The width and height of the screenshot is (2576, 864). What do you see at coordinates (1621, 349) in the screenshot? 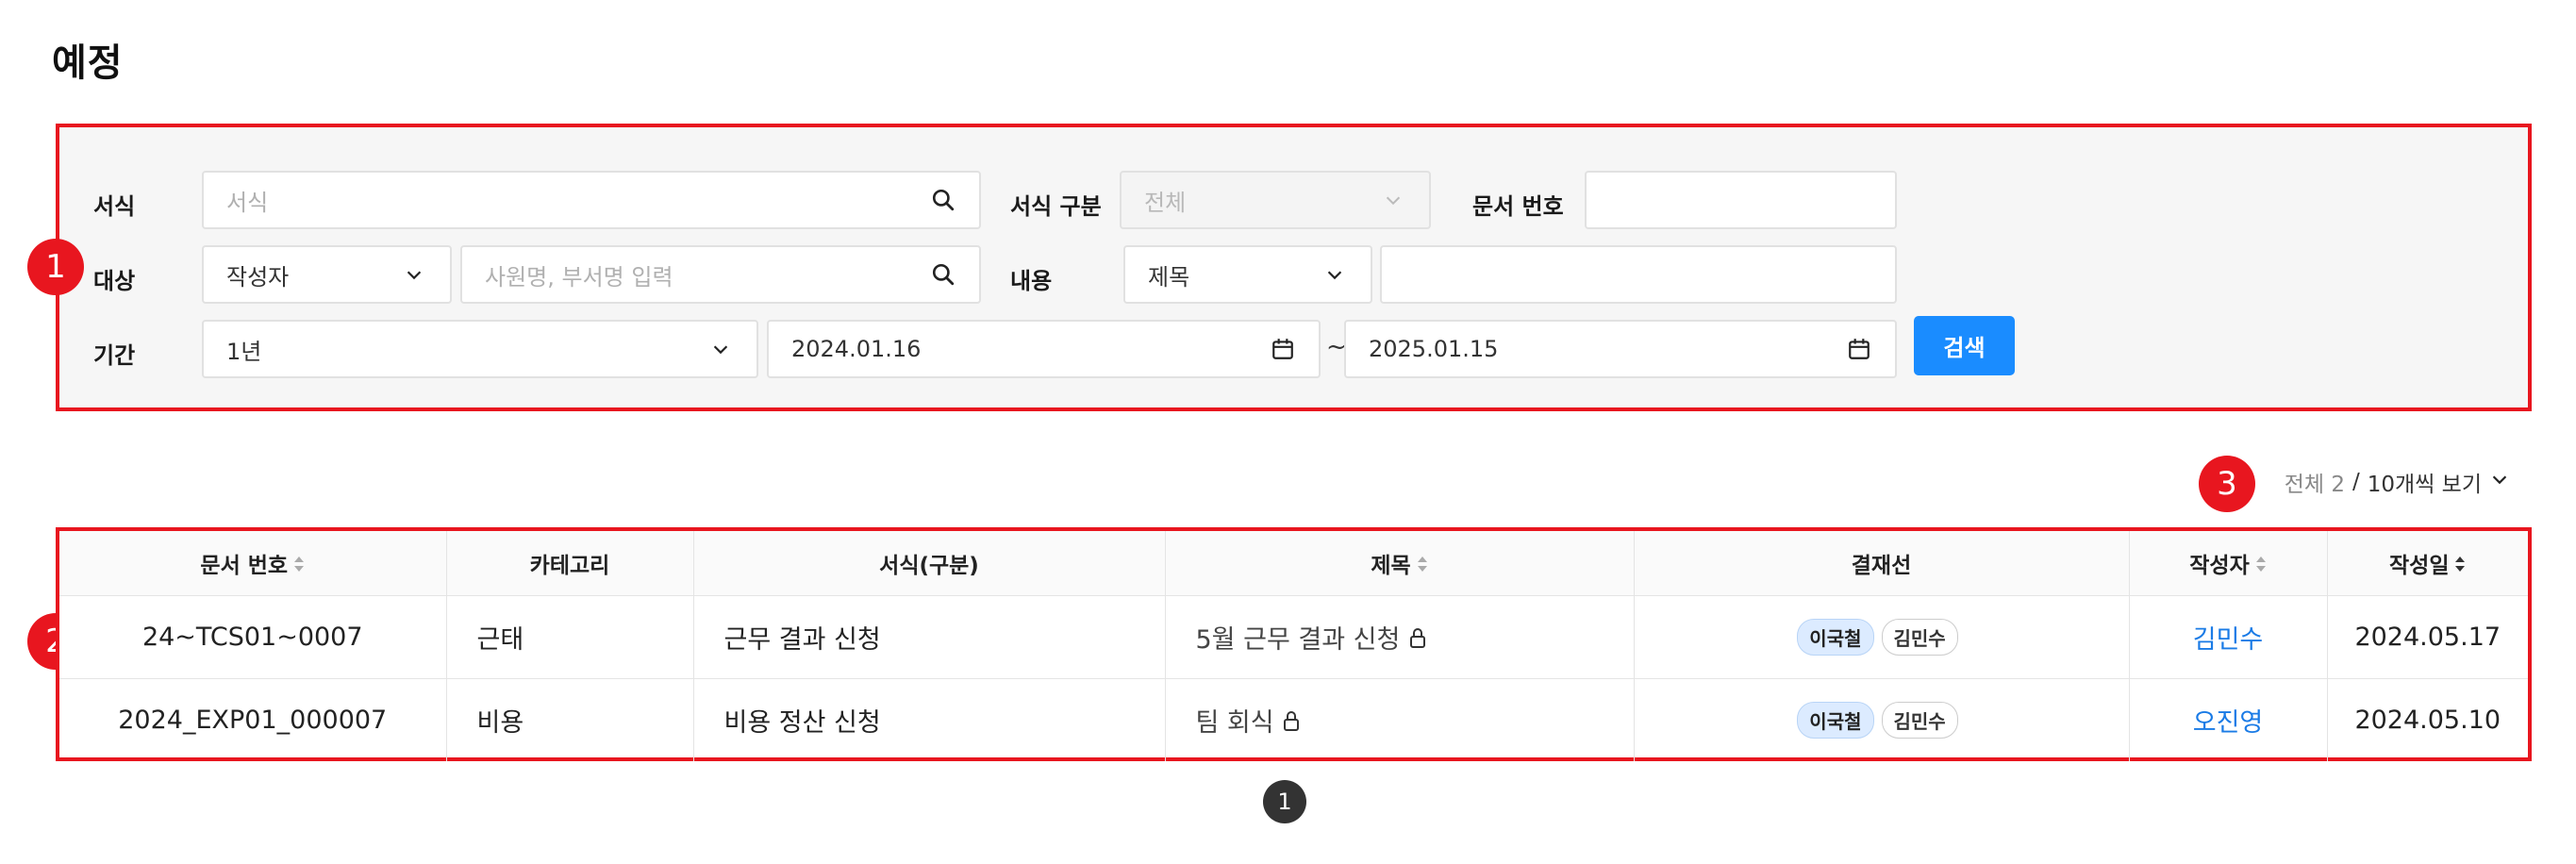
I see `end-date-input: 2025.01.15` at bounding box center [1621, 349].